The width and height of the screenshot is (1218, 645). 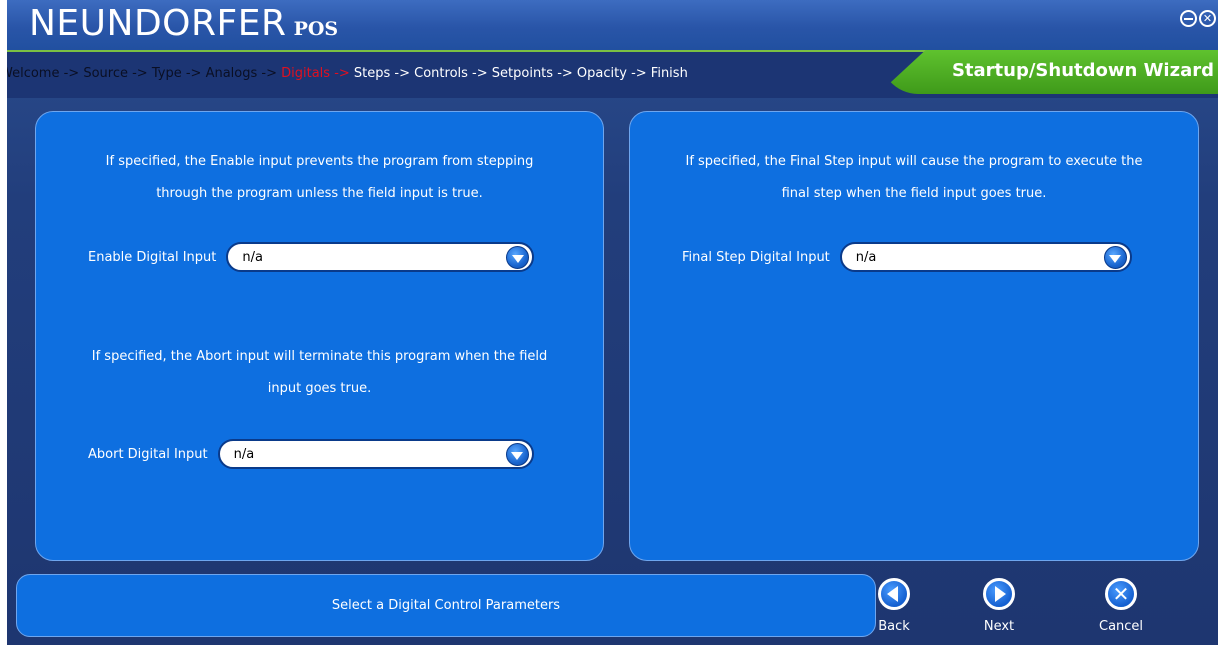 I want to click on abort-label: Abort Digital Input, so click(x=148, y=454).